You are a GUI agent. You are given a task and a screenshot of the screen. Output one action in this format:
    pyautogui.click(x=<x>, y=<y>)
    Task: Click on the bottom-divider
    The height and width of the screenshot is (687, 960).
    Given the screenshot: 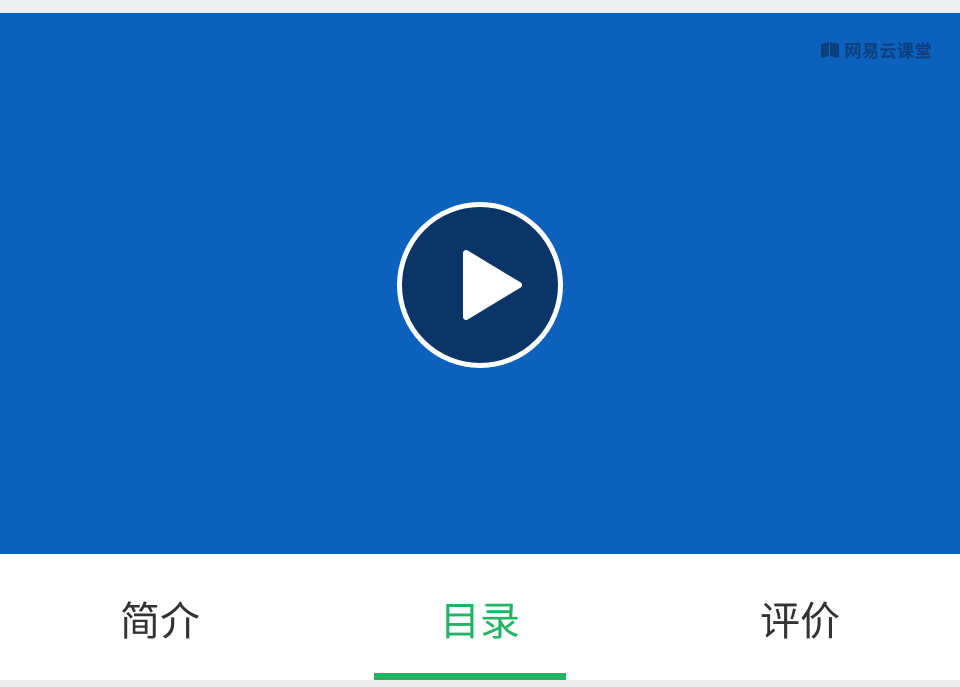 What is the action you would take?
    pyautogui.click(x=480, y=683)
    